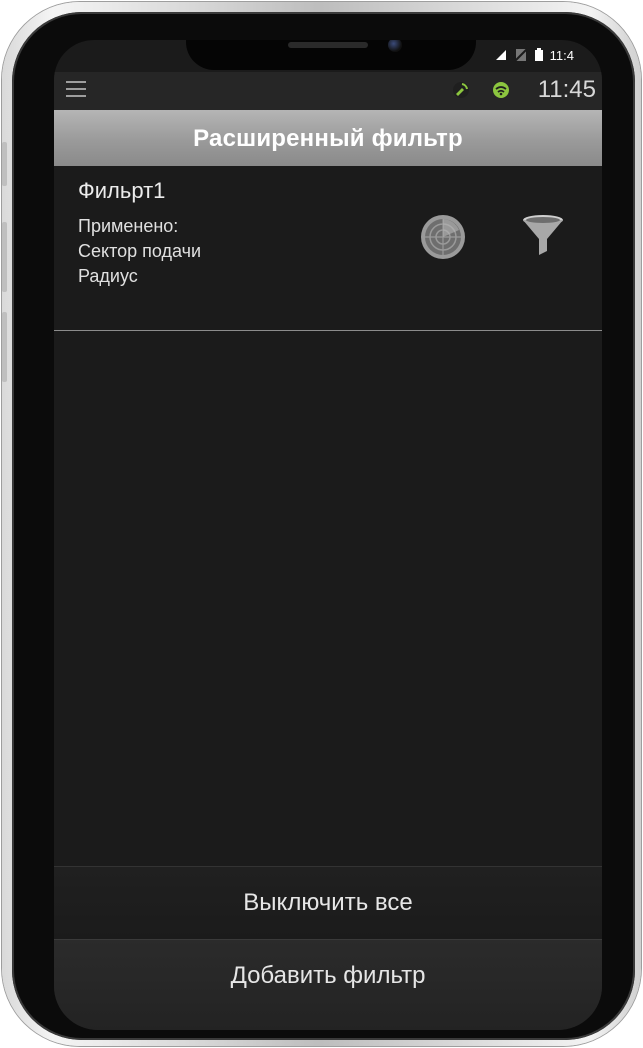 The width and height of the screenshot is (643, 1048). I want to click on disable-all-button: Выключить все, so click(328, 902).